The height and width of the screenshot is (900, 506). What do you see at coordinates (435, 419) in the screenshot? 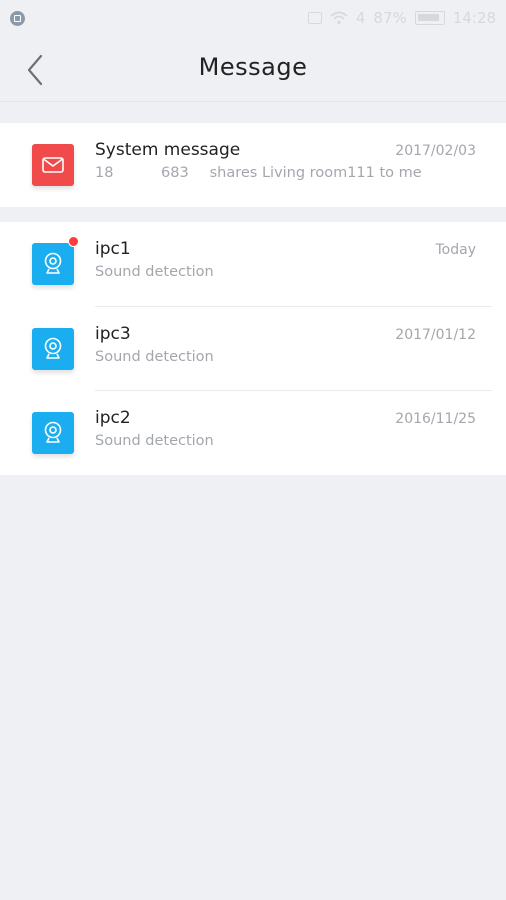
I see `device-date: 2016/11/25` at bounding box center [435, 419].